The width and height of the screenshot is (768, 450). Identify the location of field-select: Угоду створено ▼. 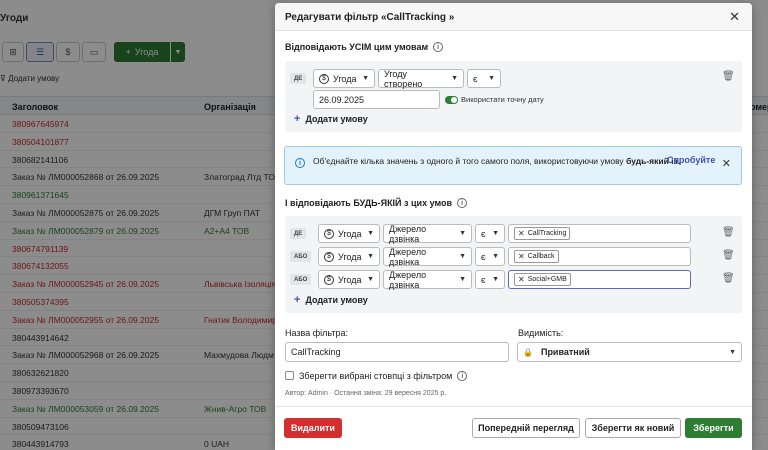
(421, 78).